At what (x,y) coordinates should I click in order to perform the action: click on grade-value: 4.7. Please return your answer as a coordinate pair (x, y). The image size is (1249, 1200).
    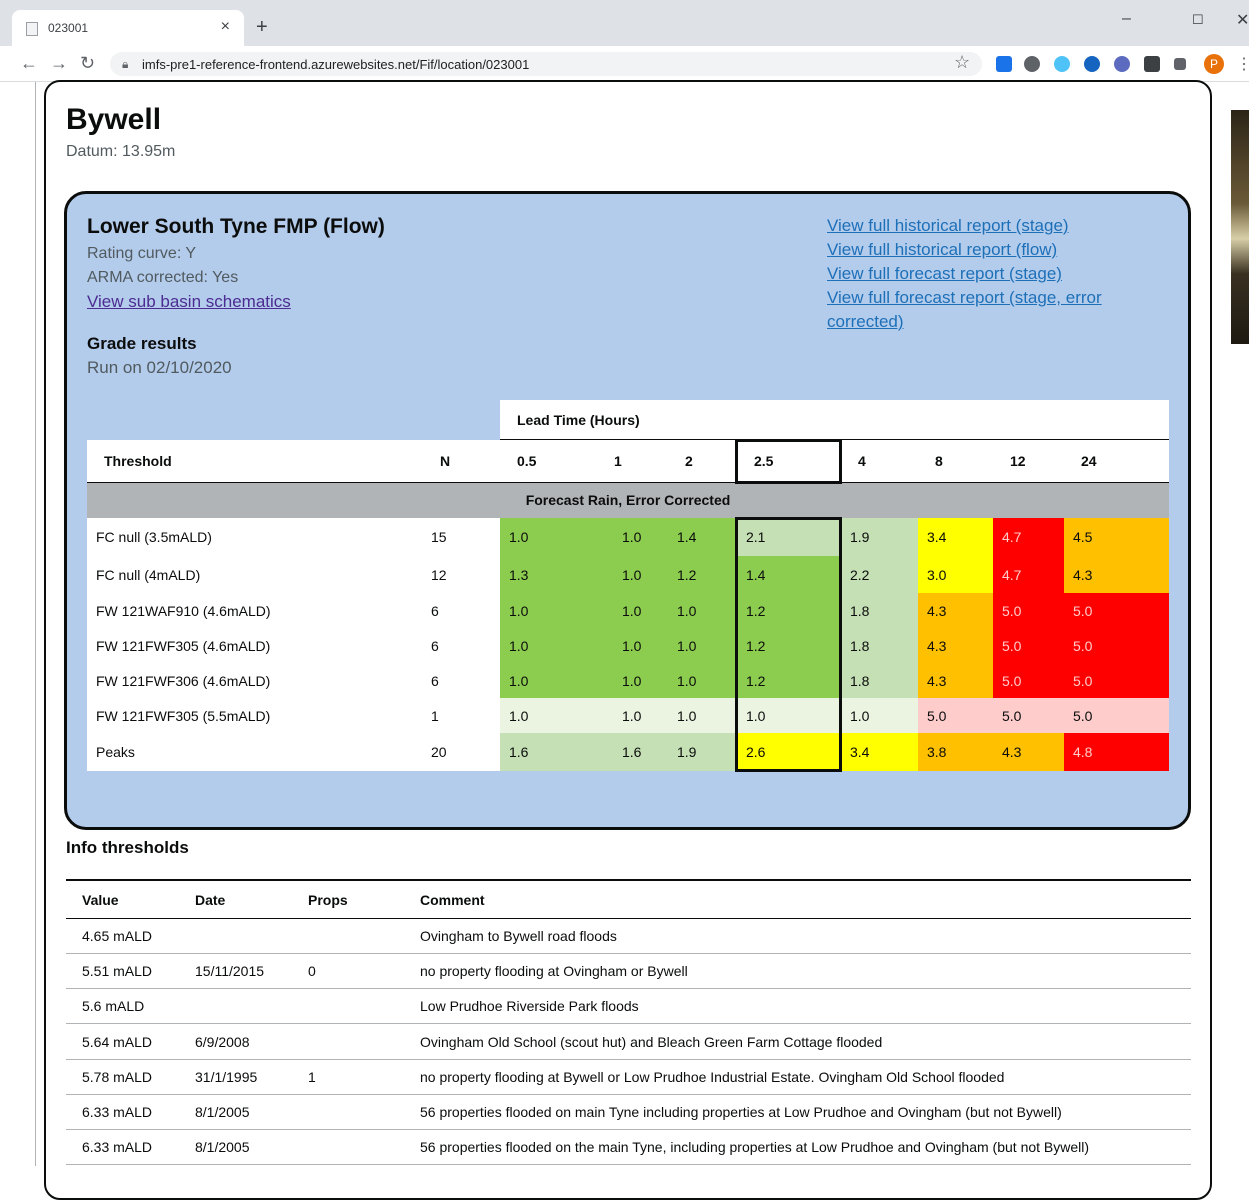
    Looking at the image, I should click on (1012, 574).